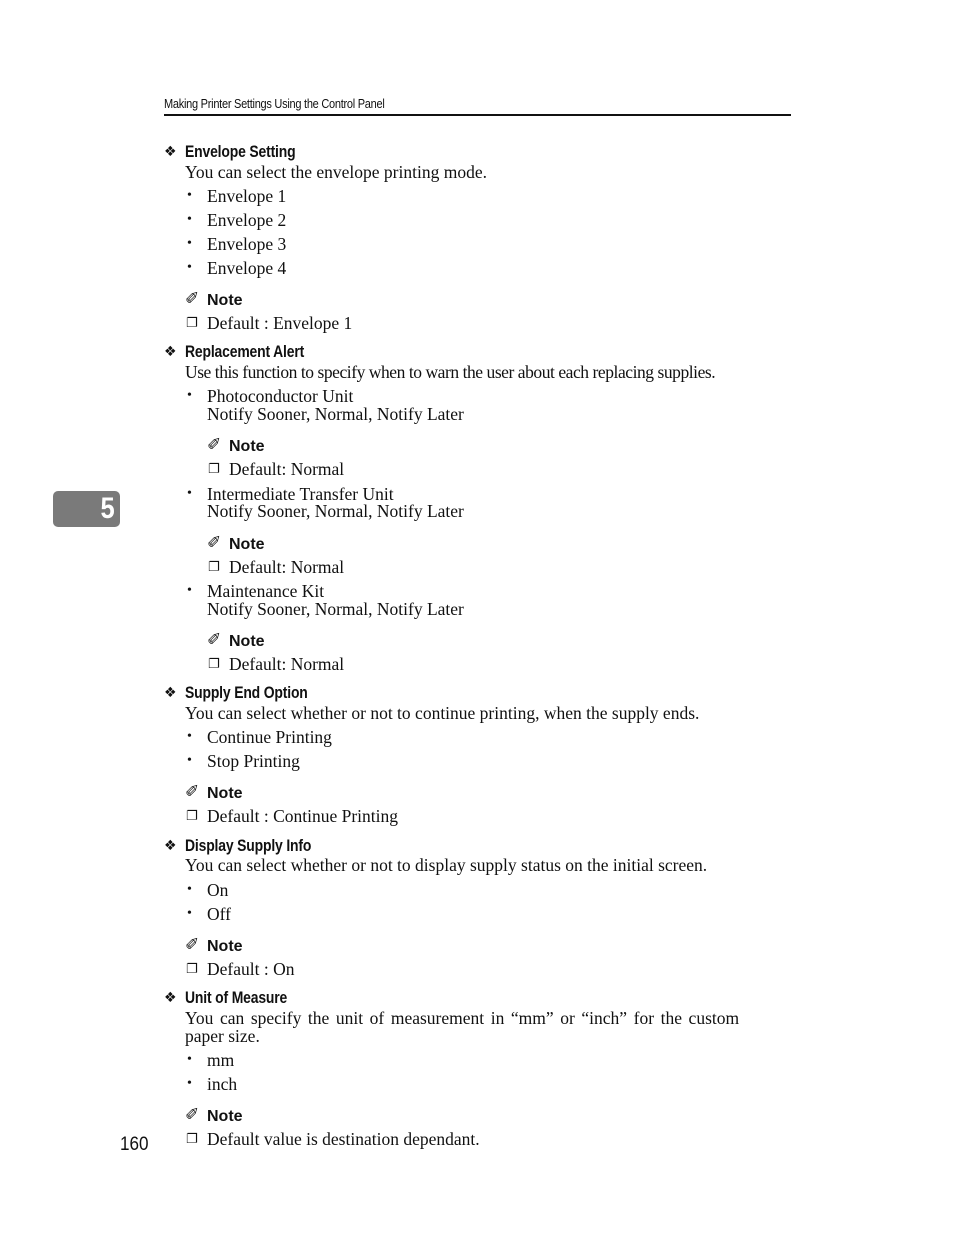 The image size is (954, 1235). What do you see at coordinates (222, 1036) in the screenshot?
I see `section-description-cont: paper size.` at bounding box center [222, 1036].